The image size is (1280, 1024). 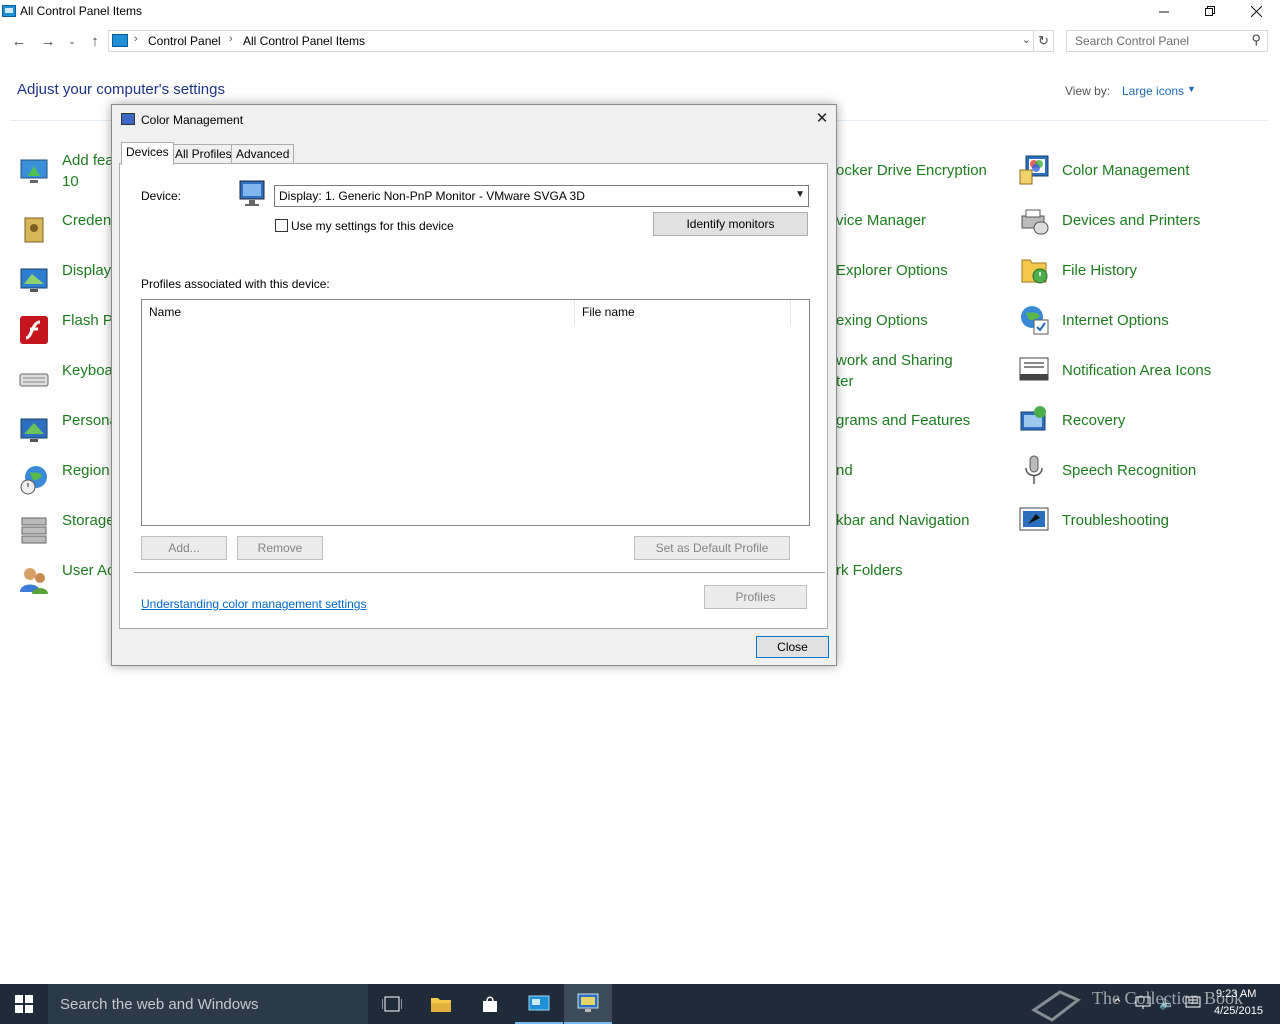 What do you see at coordinates (263, 154) in the screenshot?
I see `tab-advanced: Advanced` at bounding box center [263, 154].